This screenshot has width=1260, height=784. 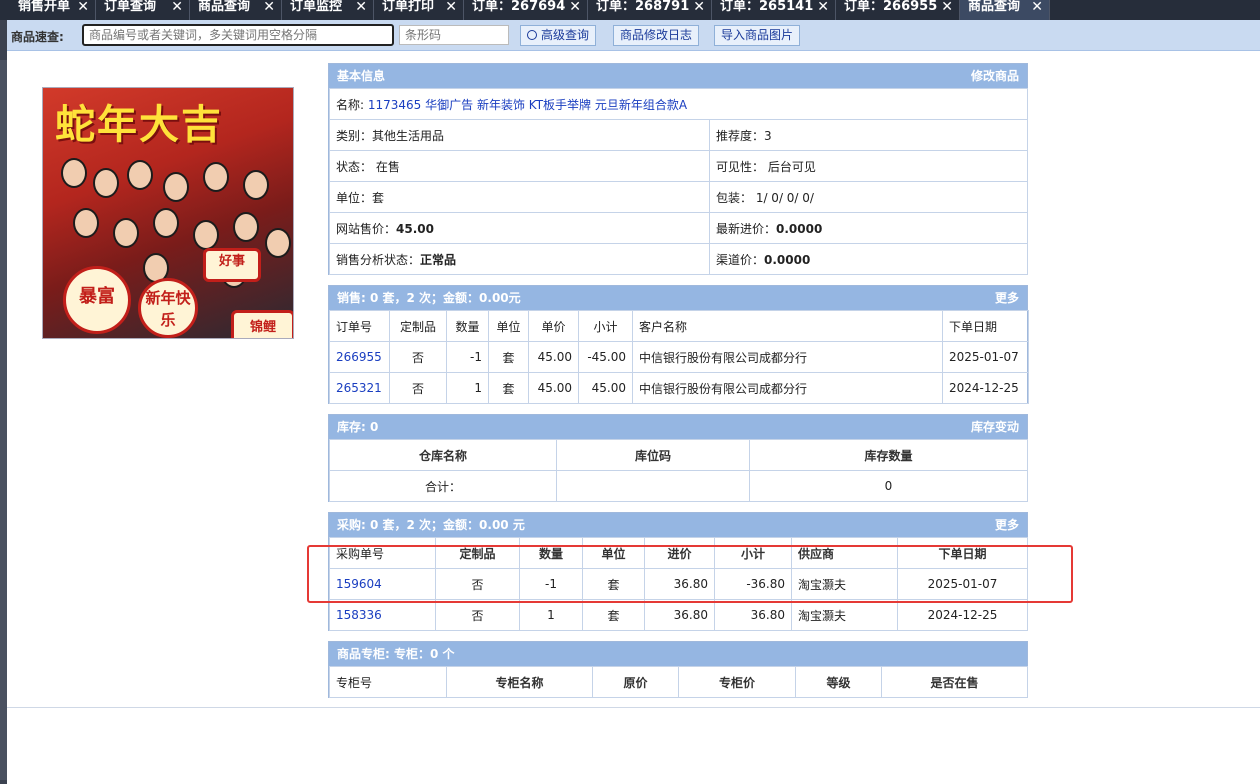 I want to click on sign-good-things: 好事, so click(x=232, y=265).